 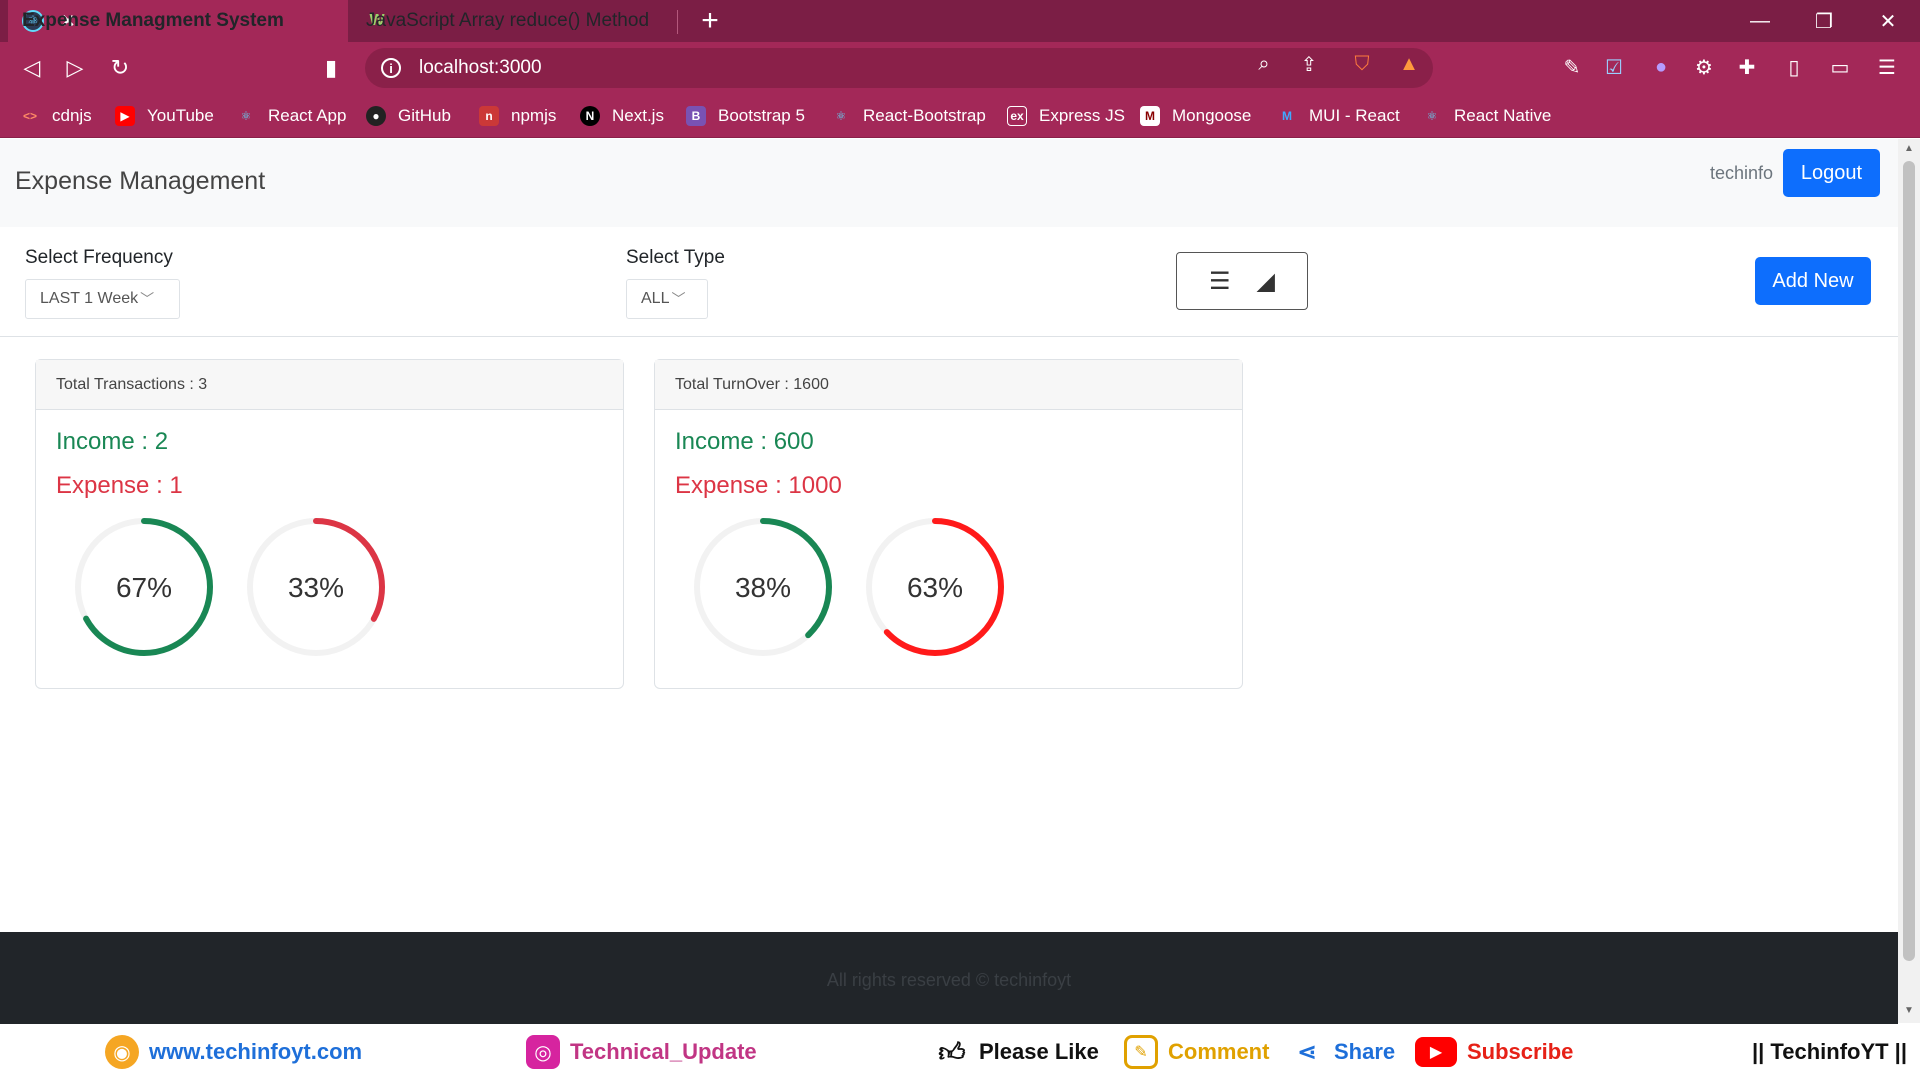 I want to click on scrollbar-thumb, so click(x=1909, y=561).